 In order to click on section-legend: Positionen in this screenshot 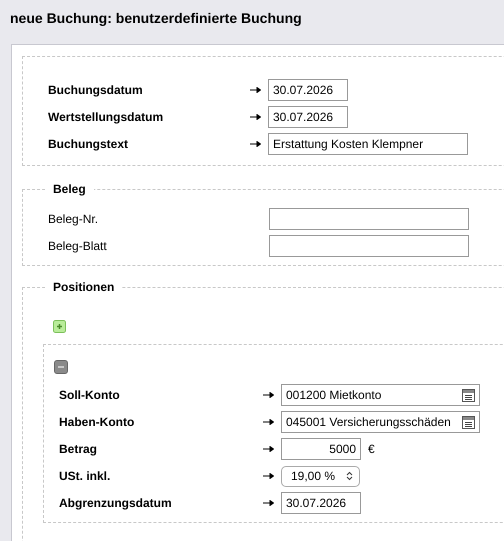, I will do `click(83, 287)`.